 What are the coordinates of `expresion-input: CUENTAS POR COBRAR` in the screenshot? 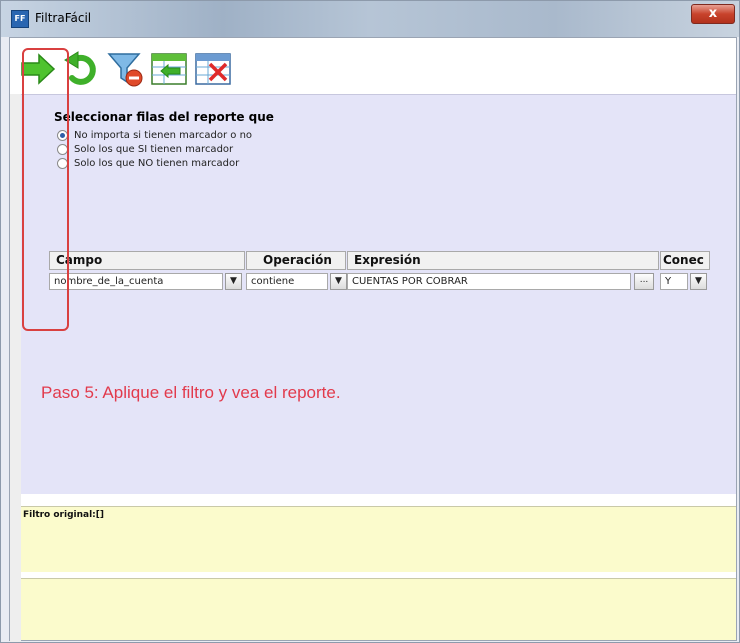 It's located at (489, 281).